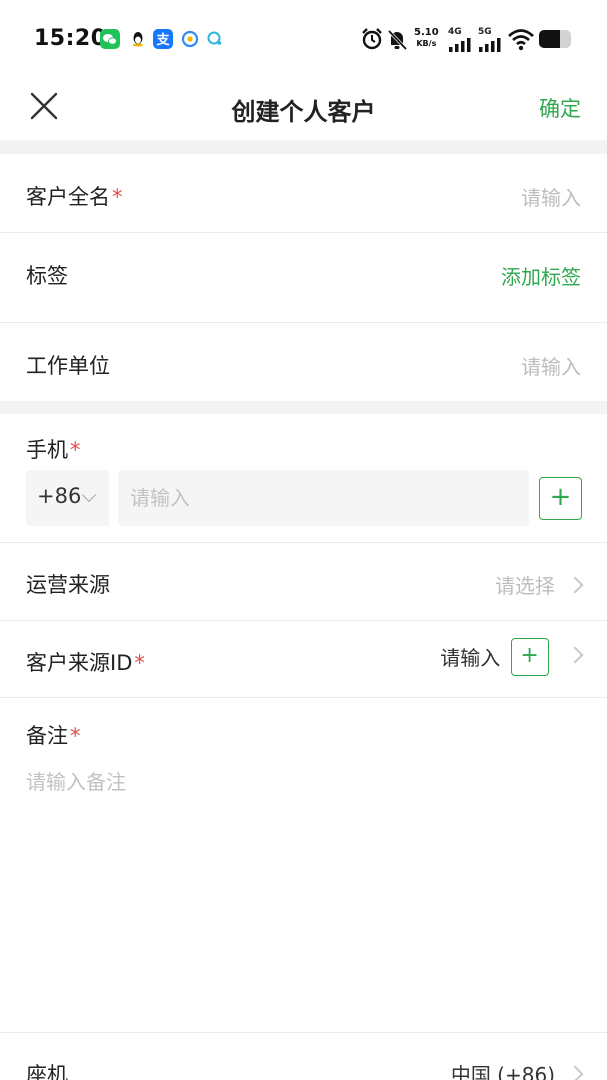 The width and height of the screenshot is (607, 1080). I want to click on ops-source-placeholder: 请选择, so click(525, 586).